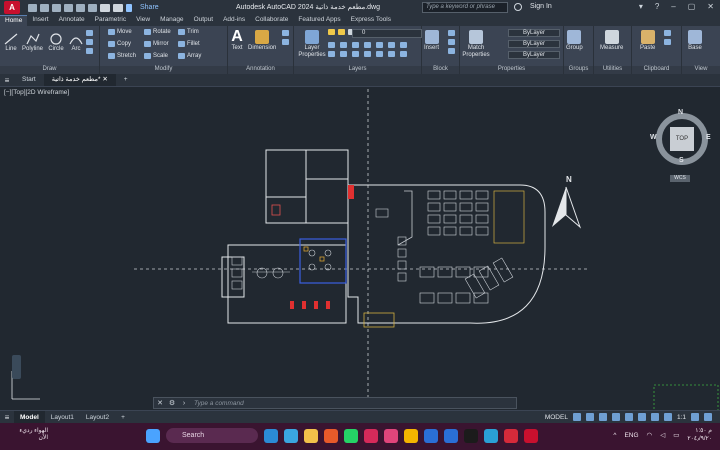  What do you see at coordinates (188, 32) in the screenshot?
I see `trim-tool: Trim` at bounding box center [188, 32].